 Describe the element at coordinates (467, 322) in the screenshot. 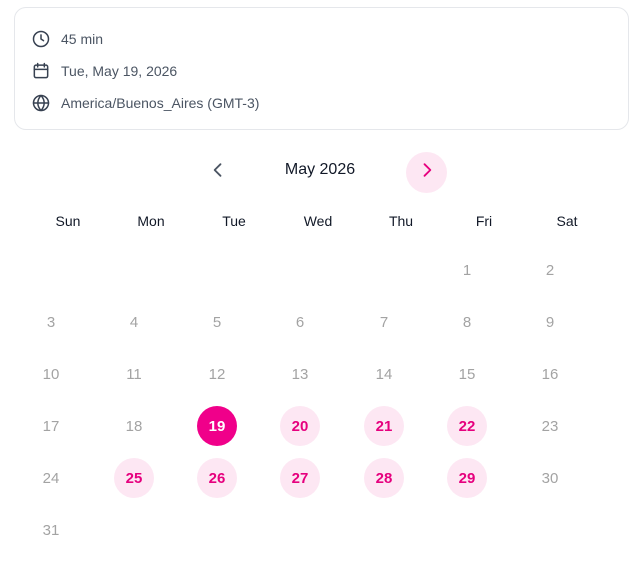

I see `day-8: 8` at that location.